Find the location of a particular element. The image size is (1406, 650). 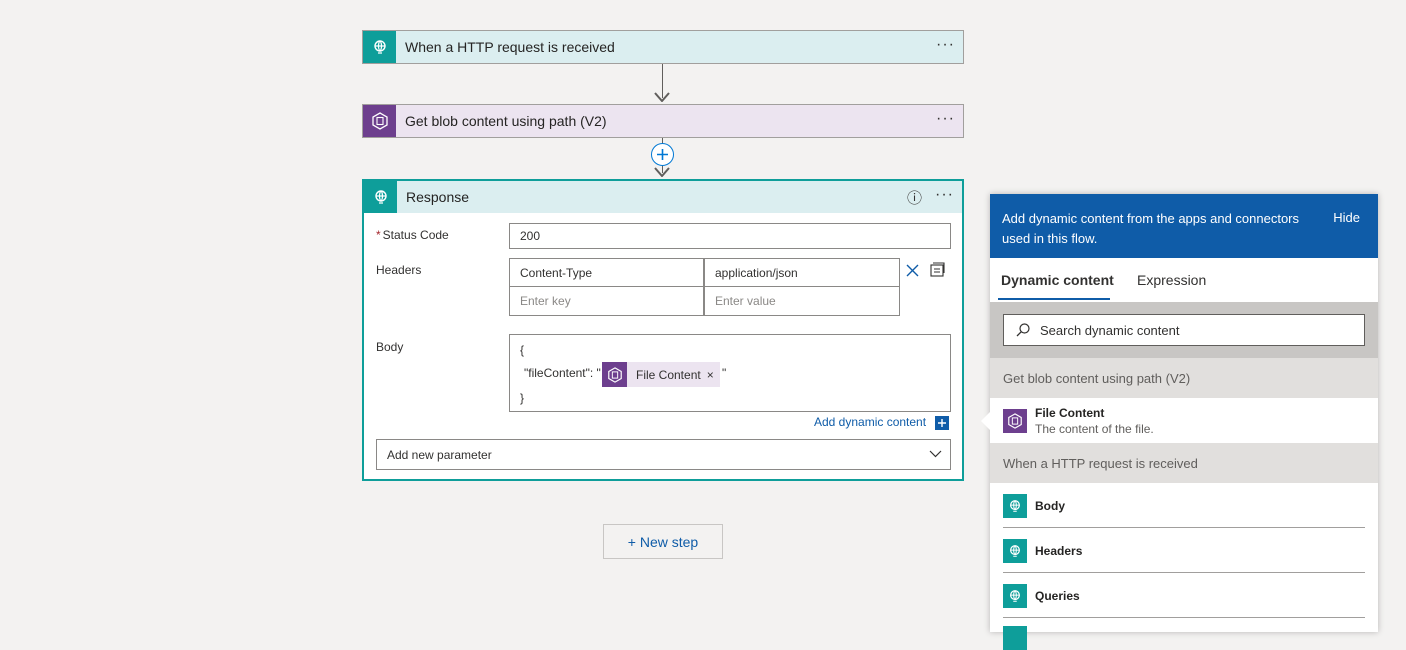

add-dynamic-content-link: Add dynamic content is located at coordinates (870, 422).